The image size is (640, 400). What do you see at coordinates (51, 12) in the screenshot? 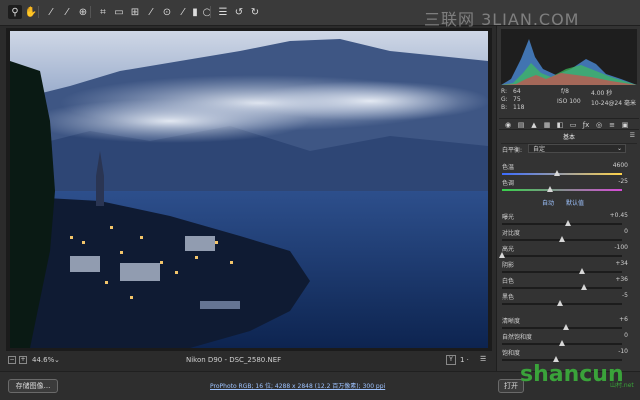
I see `white-balance-icon: ⁄` at bounding box center [51, 12].